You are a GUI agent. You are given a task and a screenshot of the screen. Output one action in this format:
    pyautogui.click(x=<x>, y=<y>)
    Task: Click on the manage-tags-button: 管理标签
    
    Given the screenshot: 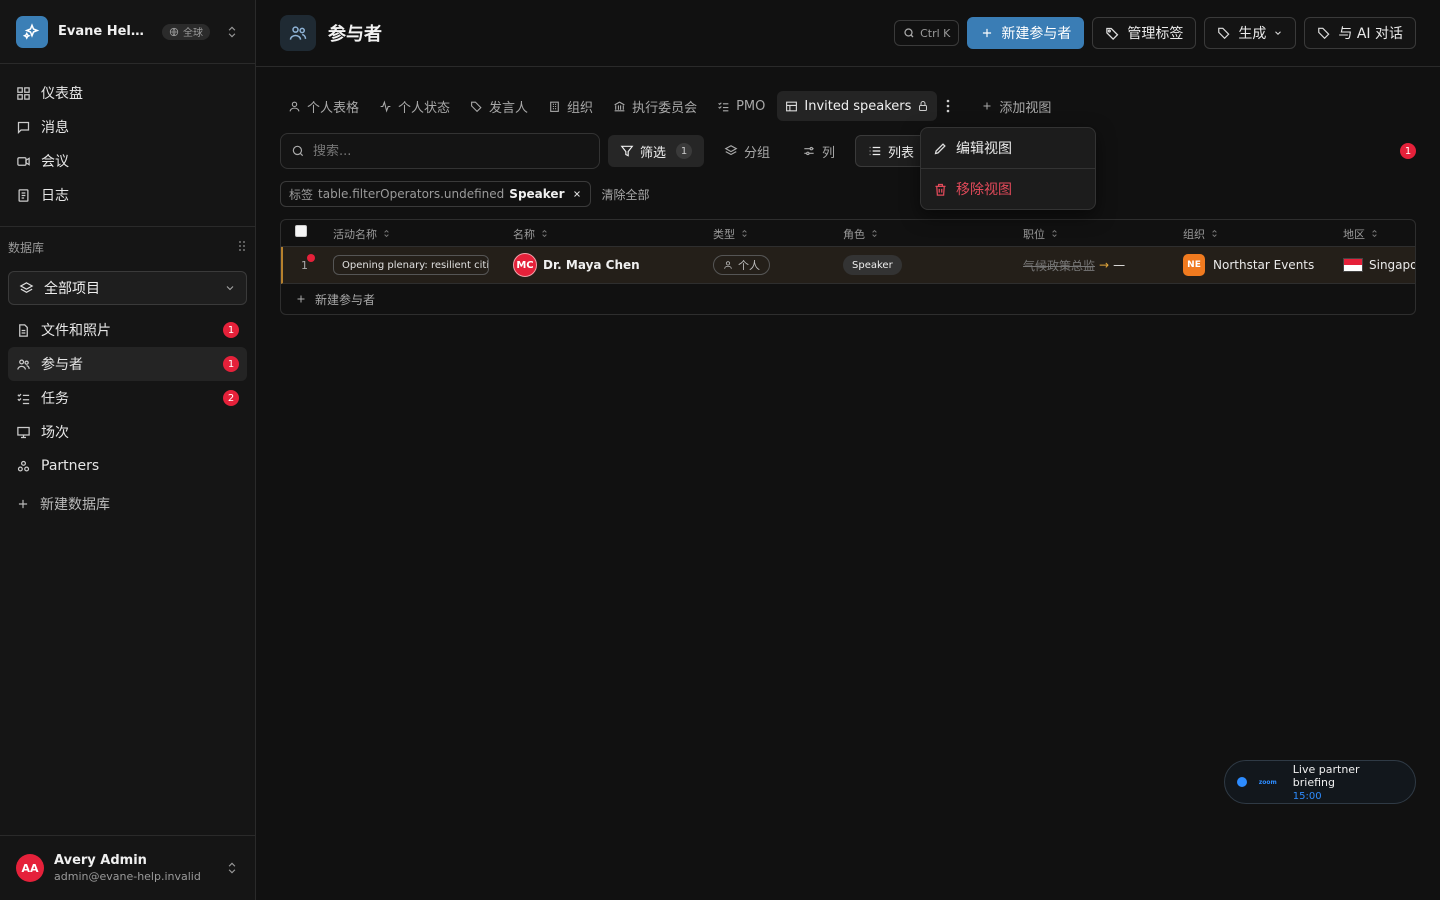 What is the action you would take?
    pyautogui.click(x=1144, y=33)
    